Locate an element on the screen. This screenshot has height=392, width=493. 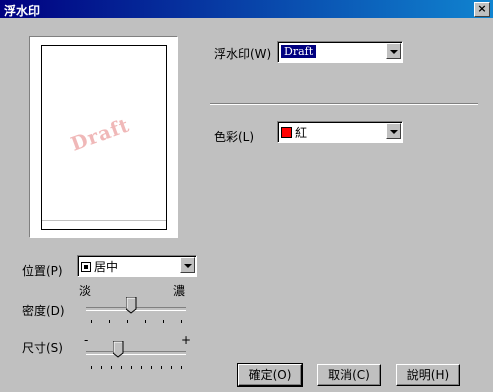
close-icon: × is located at coordinates (482, 8).